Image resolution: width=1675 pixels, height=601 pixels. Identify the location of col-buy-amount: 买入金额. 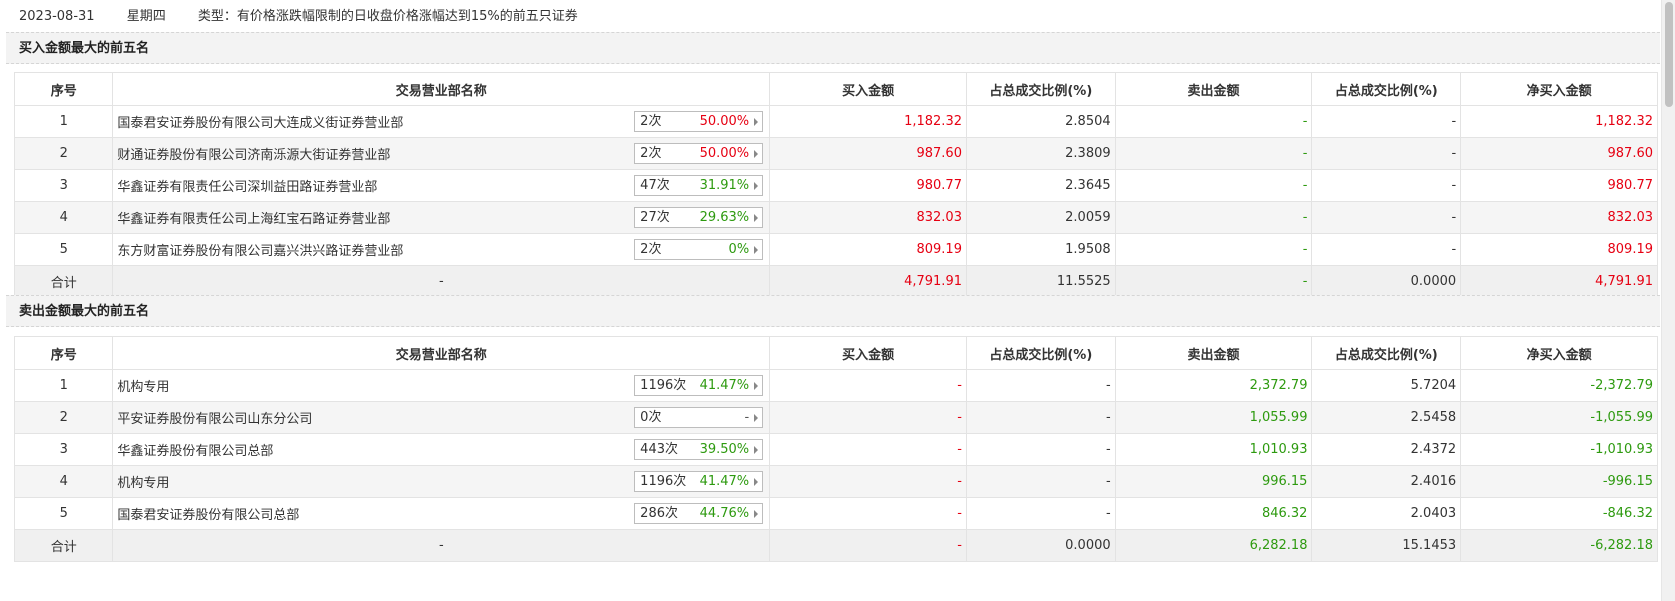
(868, 89).